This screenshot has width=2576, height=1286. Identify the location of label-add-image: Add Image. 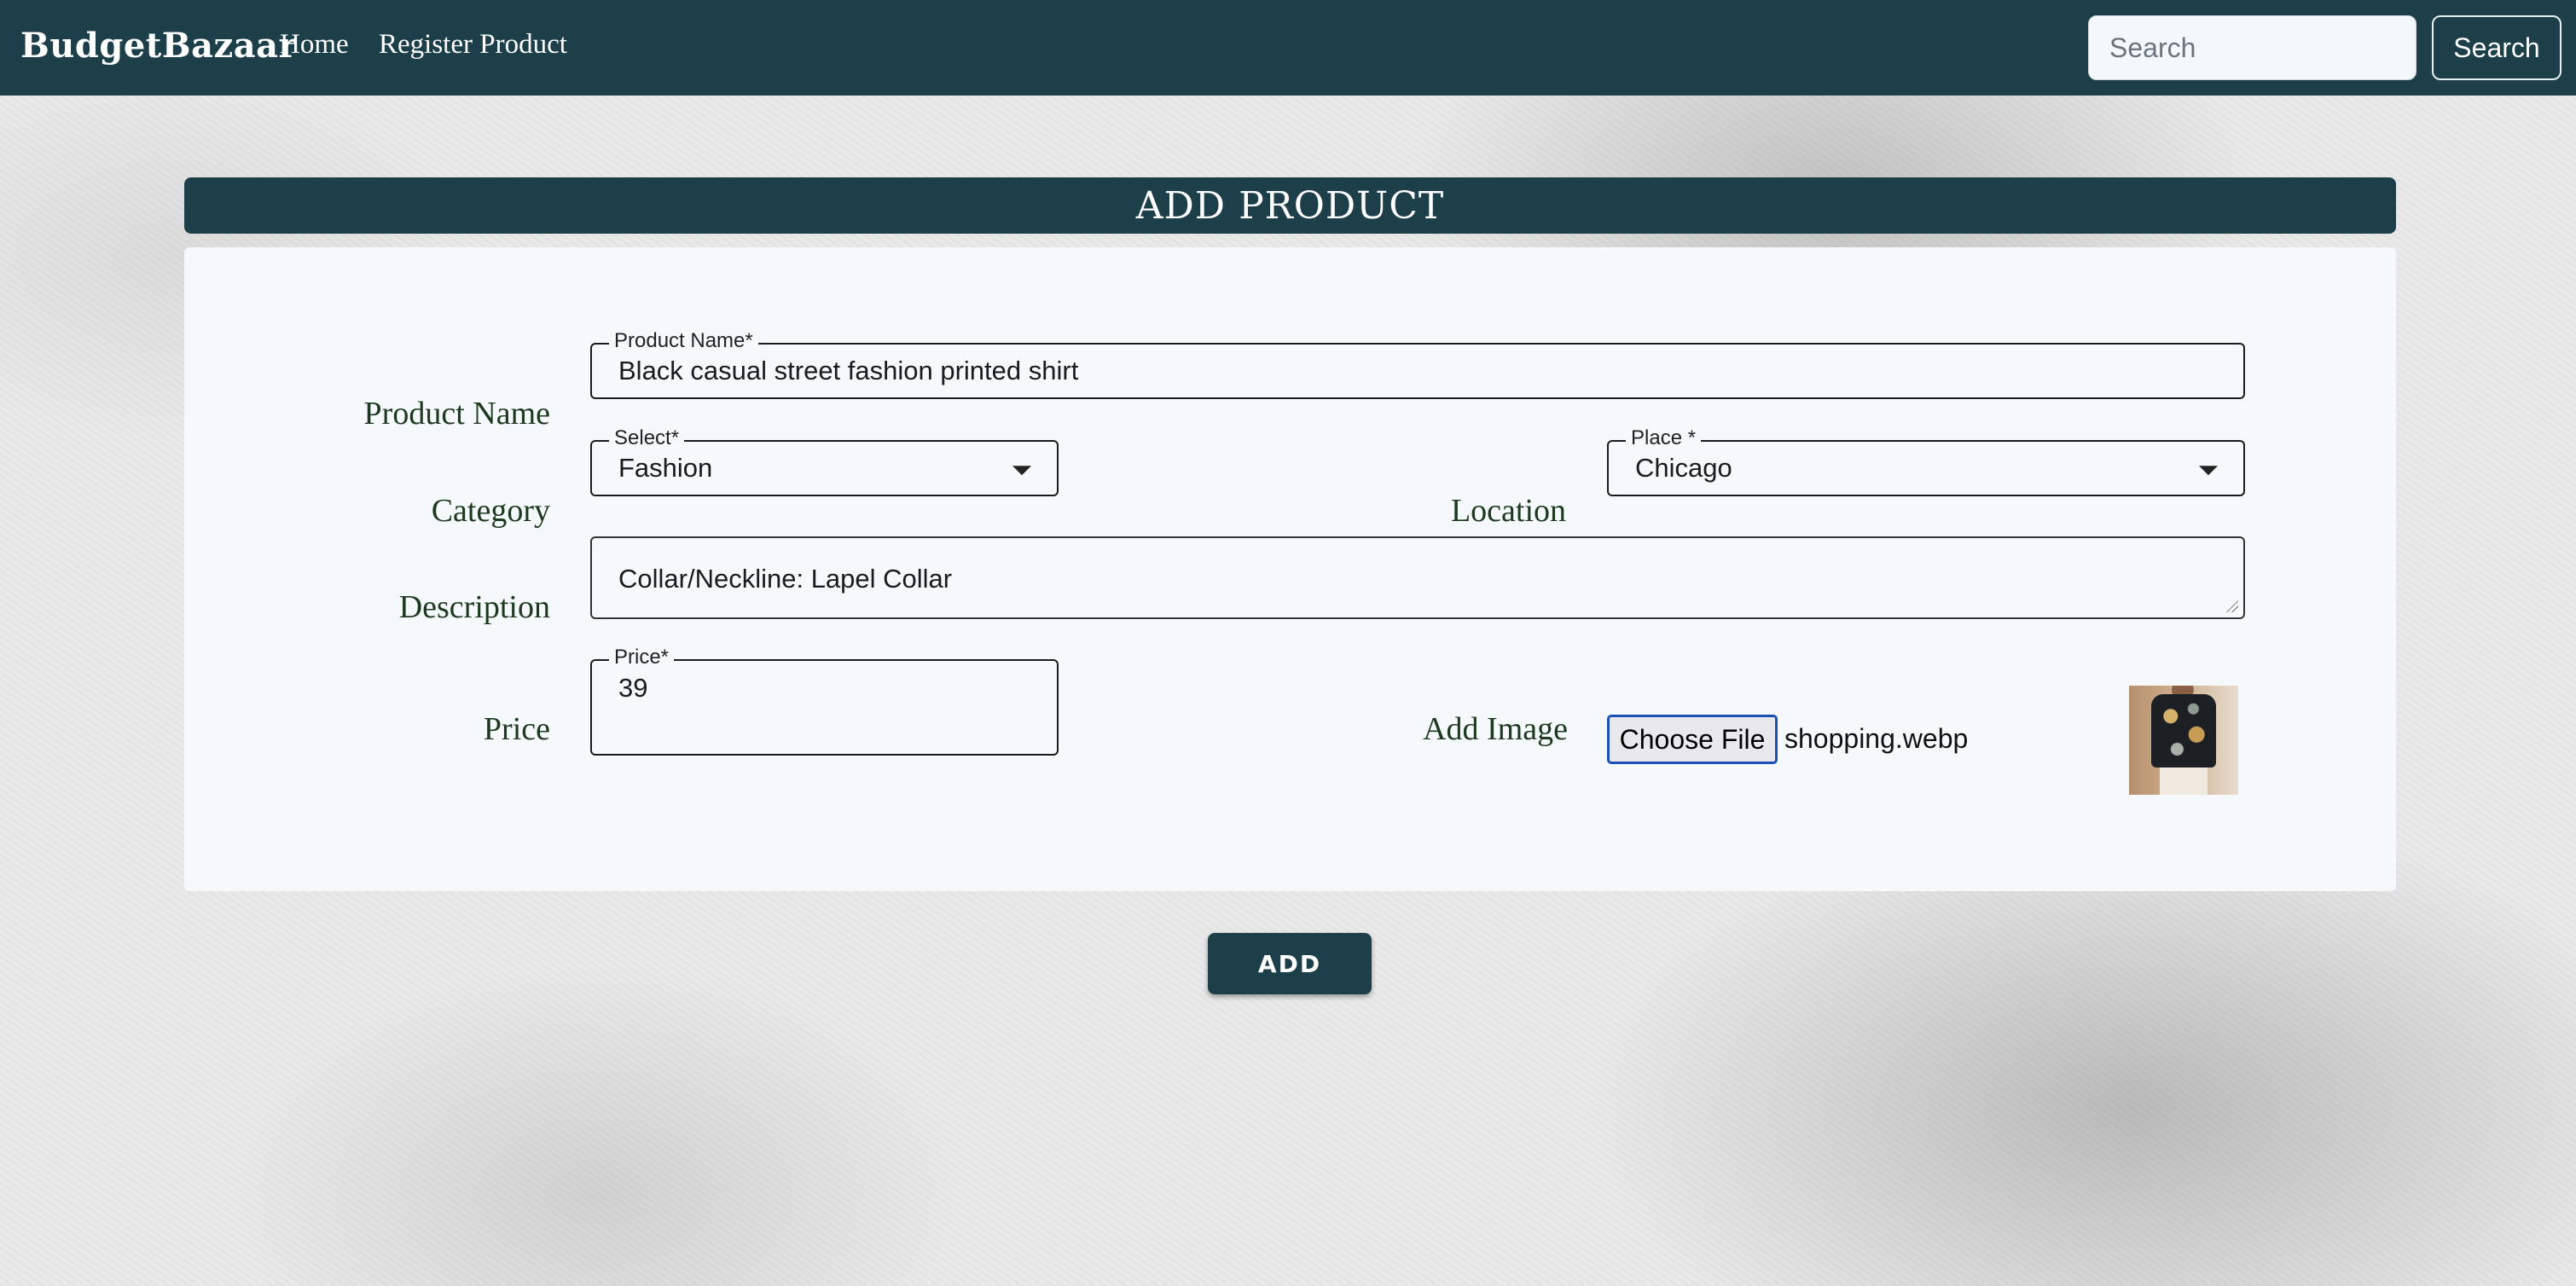
(1495, 729).